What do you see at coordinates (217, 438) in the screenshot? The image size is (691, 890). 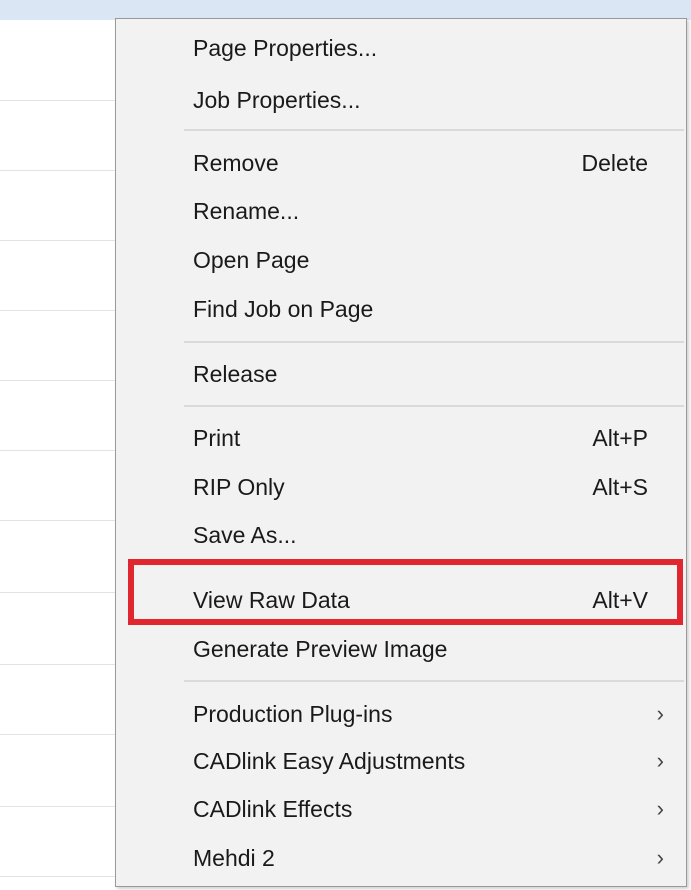 I see `menu-item-label: Print` at bounding box center [217, 438].